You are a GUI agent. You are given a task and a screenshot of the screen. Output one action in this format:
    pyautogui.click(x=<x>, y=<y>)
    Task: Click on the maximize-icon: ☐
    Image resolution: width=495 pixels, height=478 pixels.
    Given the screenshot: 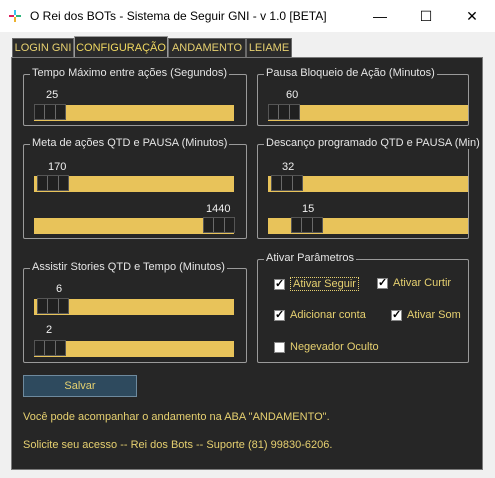 What is the action you would take?
    pyautogui.click(x=426, y=15)
    